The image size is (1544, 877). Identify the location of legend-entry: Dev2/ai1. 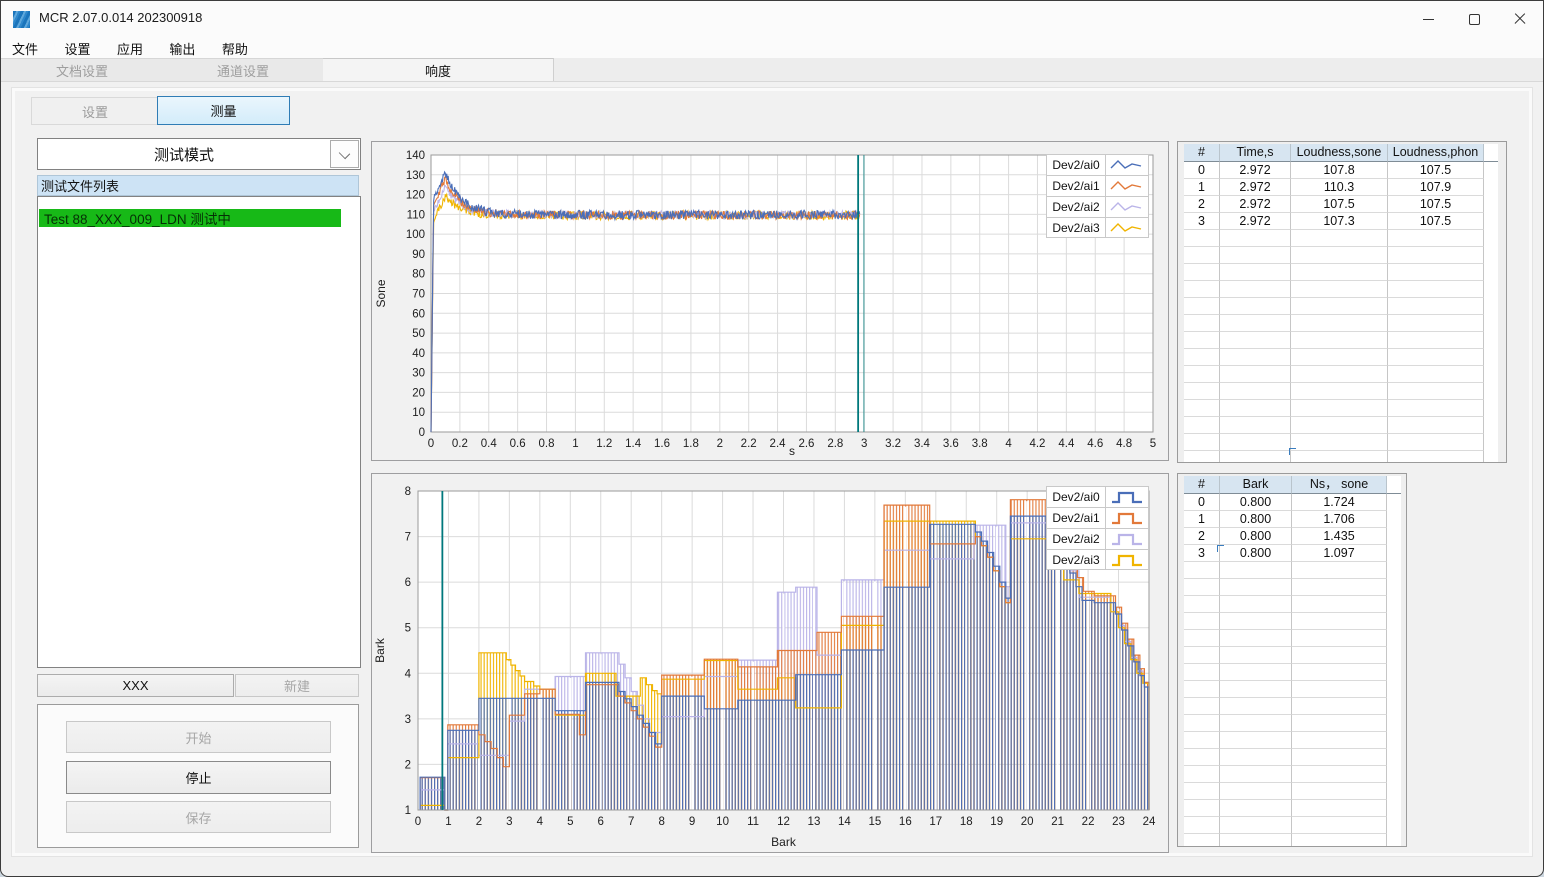
(1097, 185).